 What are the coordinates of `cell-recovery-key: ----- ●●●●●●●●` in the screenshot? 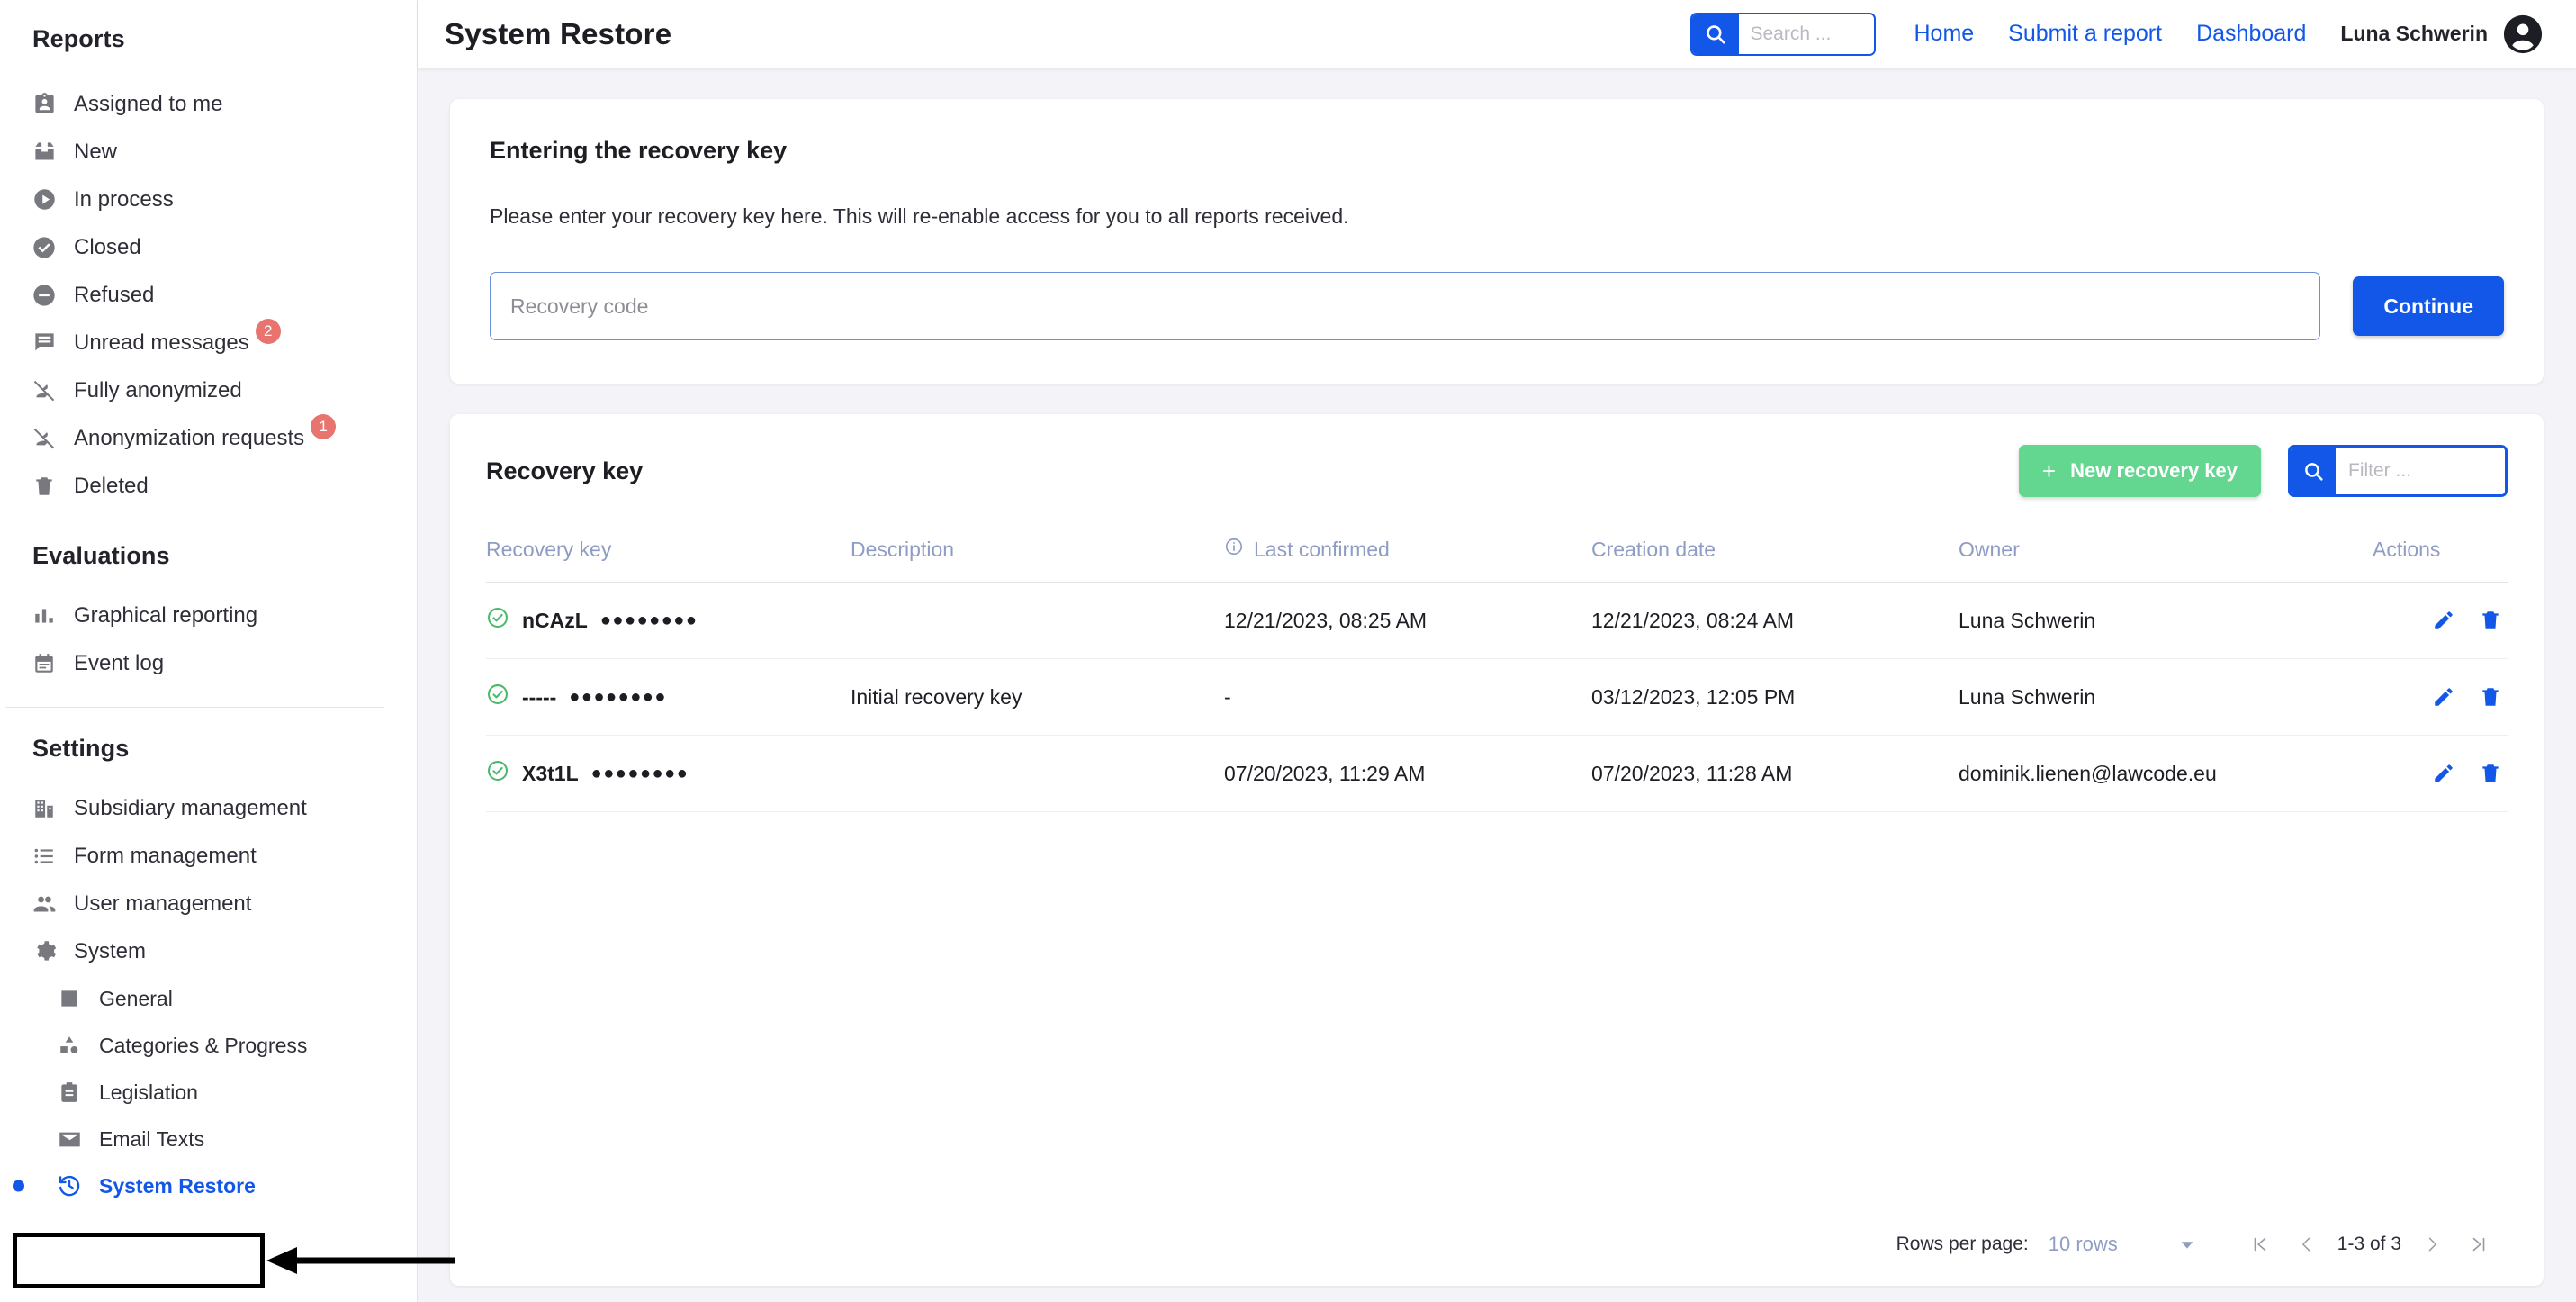 It's located at (668, 697).